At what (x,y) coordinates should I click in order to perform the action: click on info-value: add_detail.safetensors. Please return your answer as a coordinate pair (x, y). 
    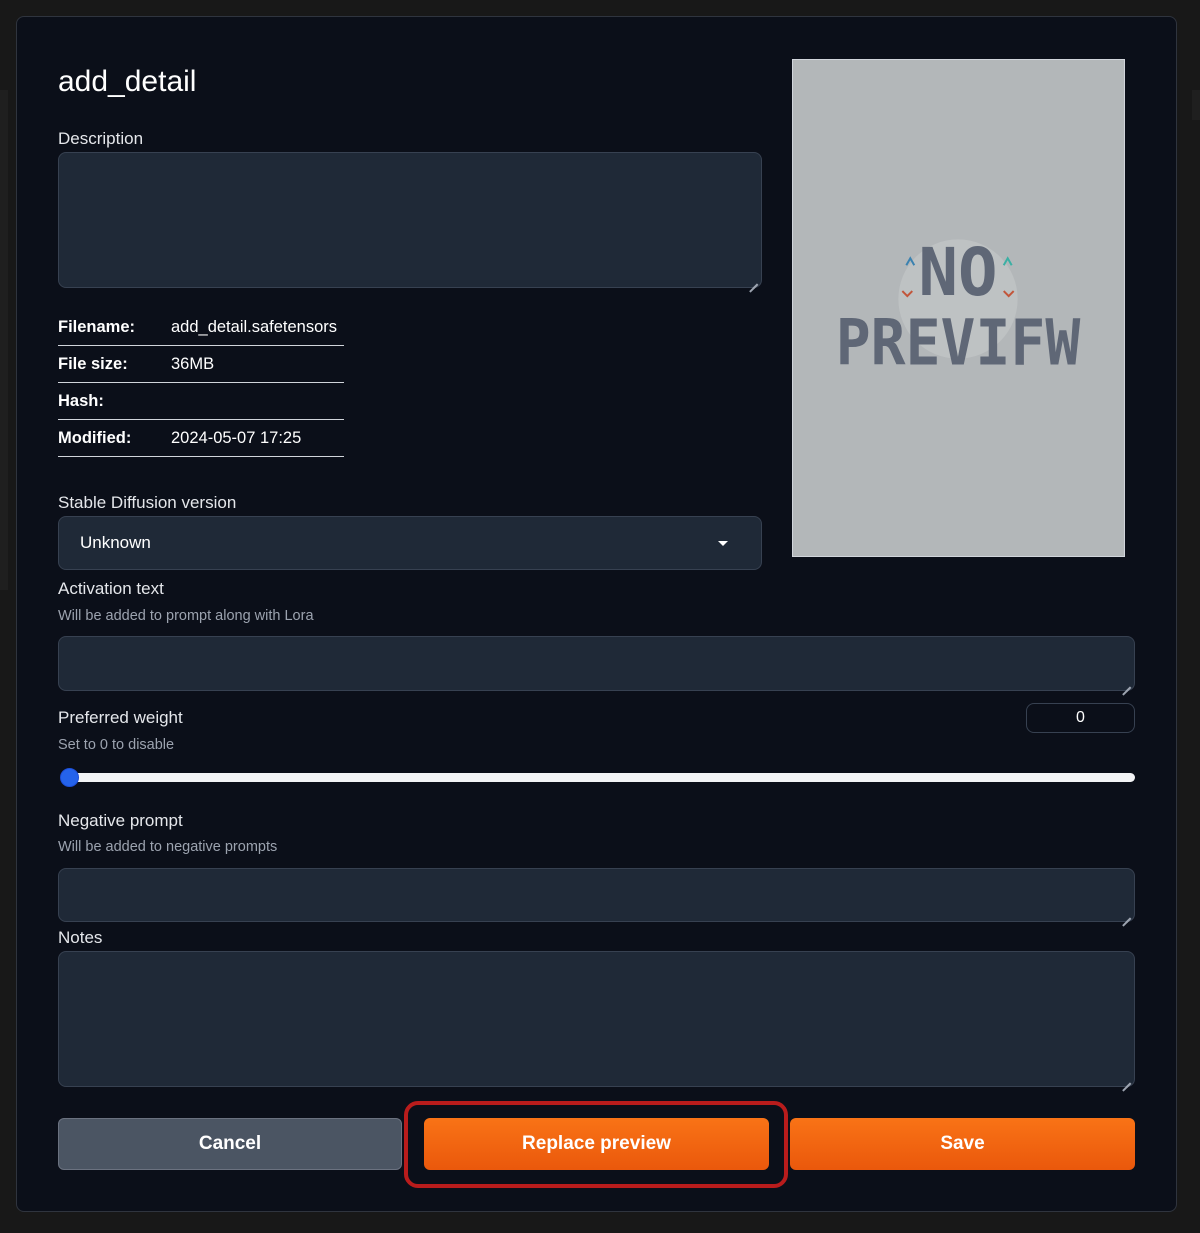
    Looking at the image, I should click on (254, 326).